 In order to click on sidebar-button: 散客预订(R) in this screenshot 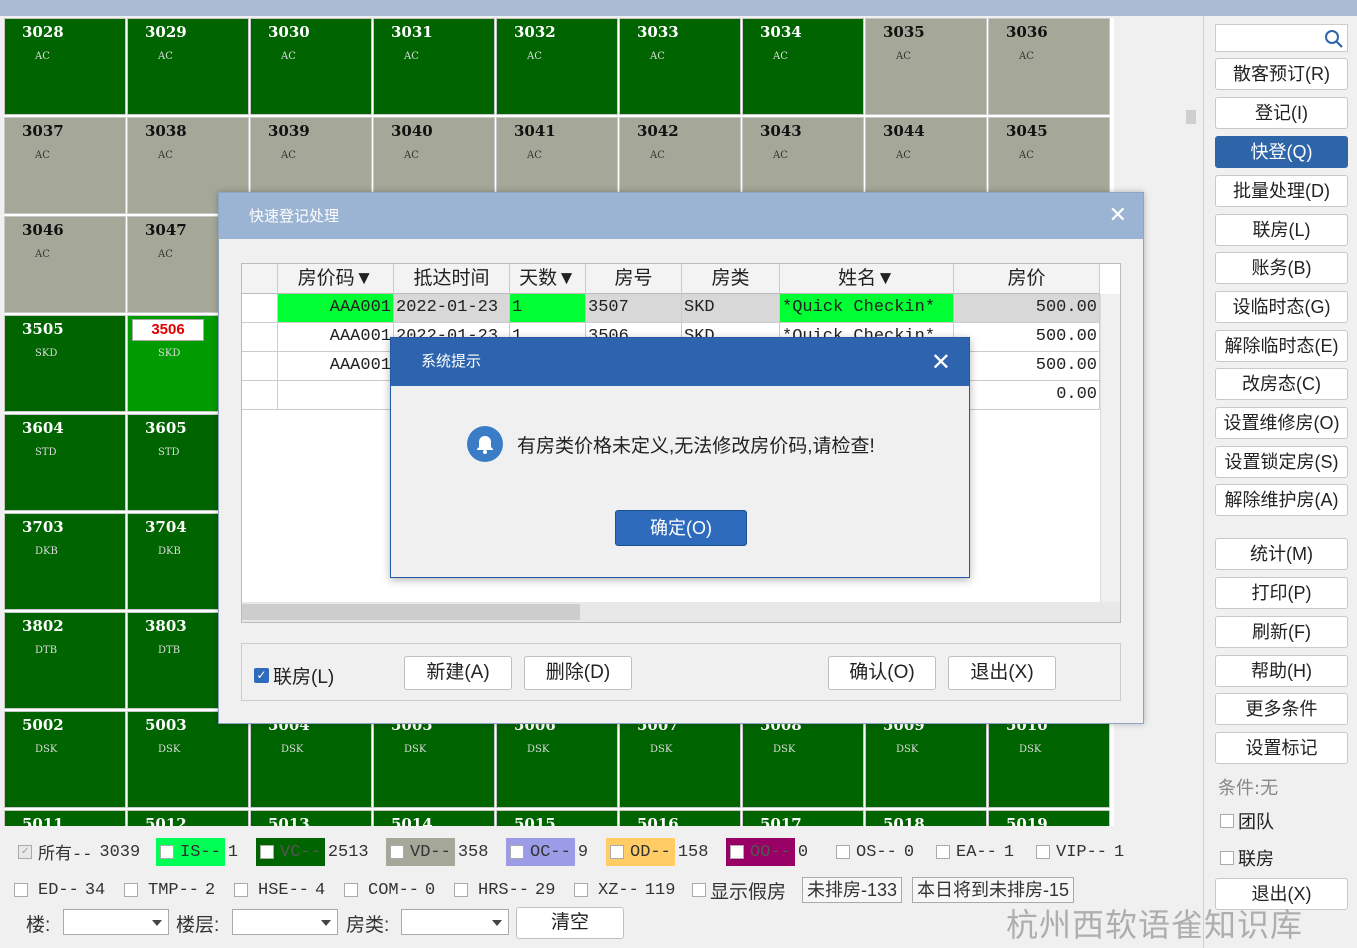, I will do `click(1281, 74)`.